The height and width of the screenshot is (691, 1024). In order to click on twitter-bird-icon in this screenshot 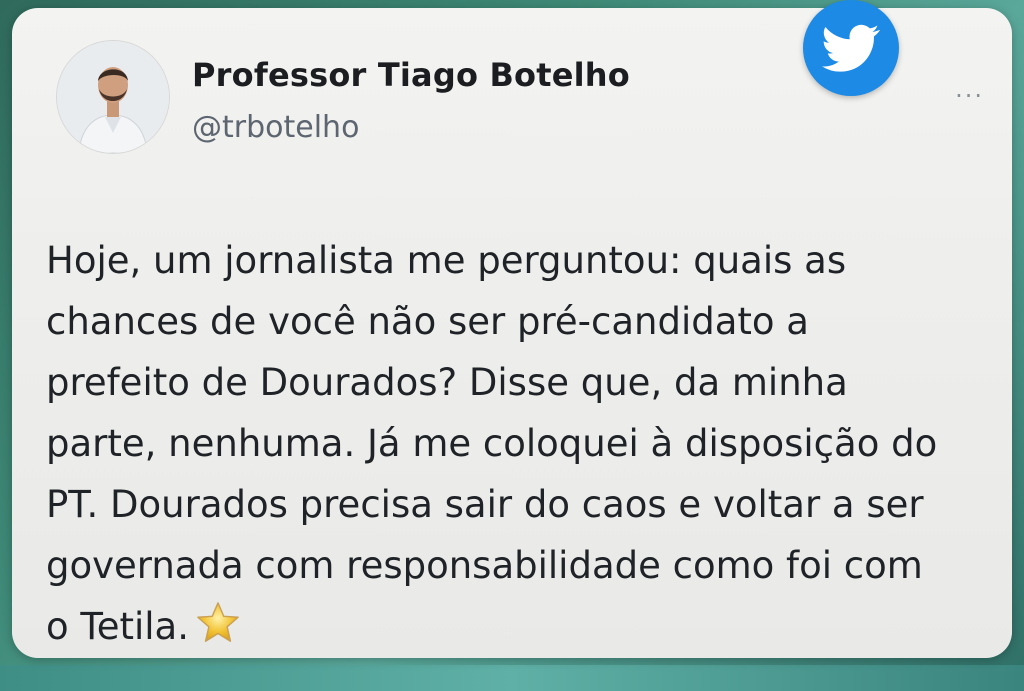, I will do `click(851, 48)`.